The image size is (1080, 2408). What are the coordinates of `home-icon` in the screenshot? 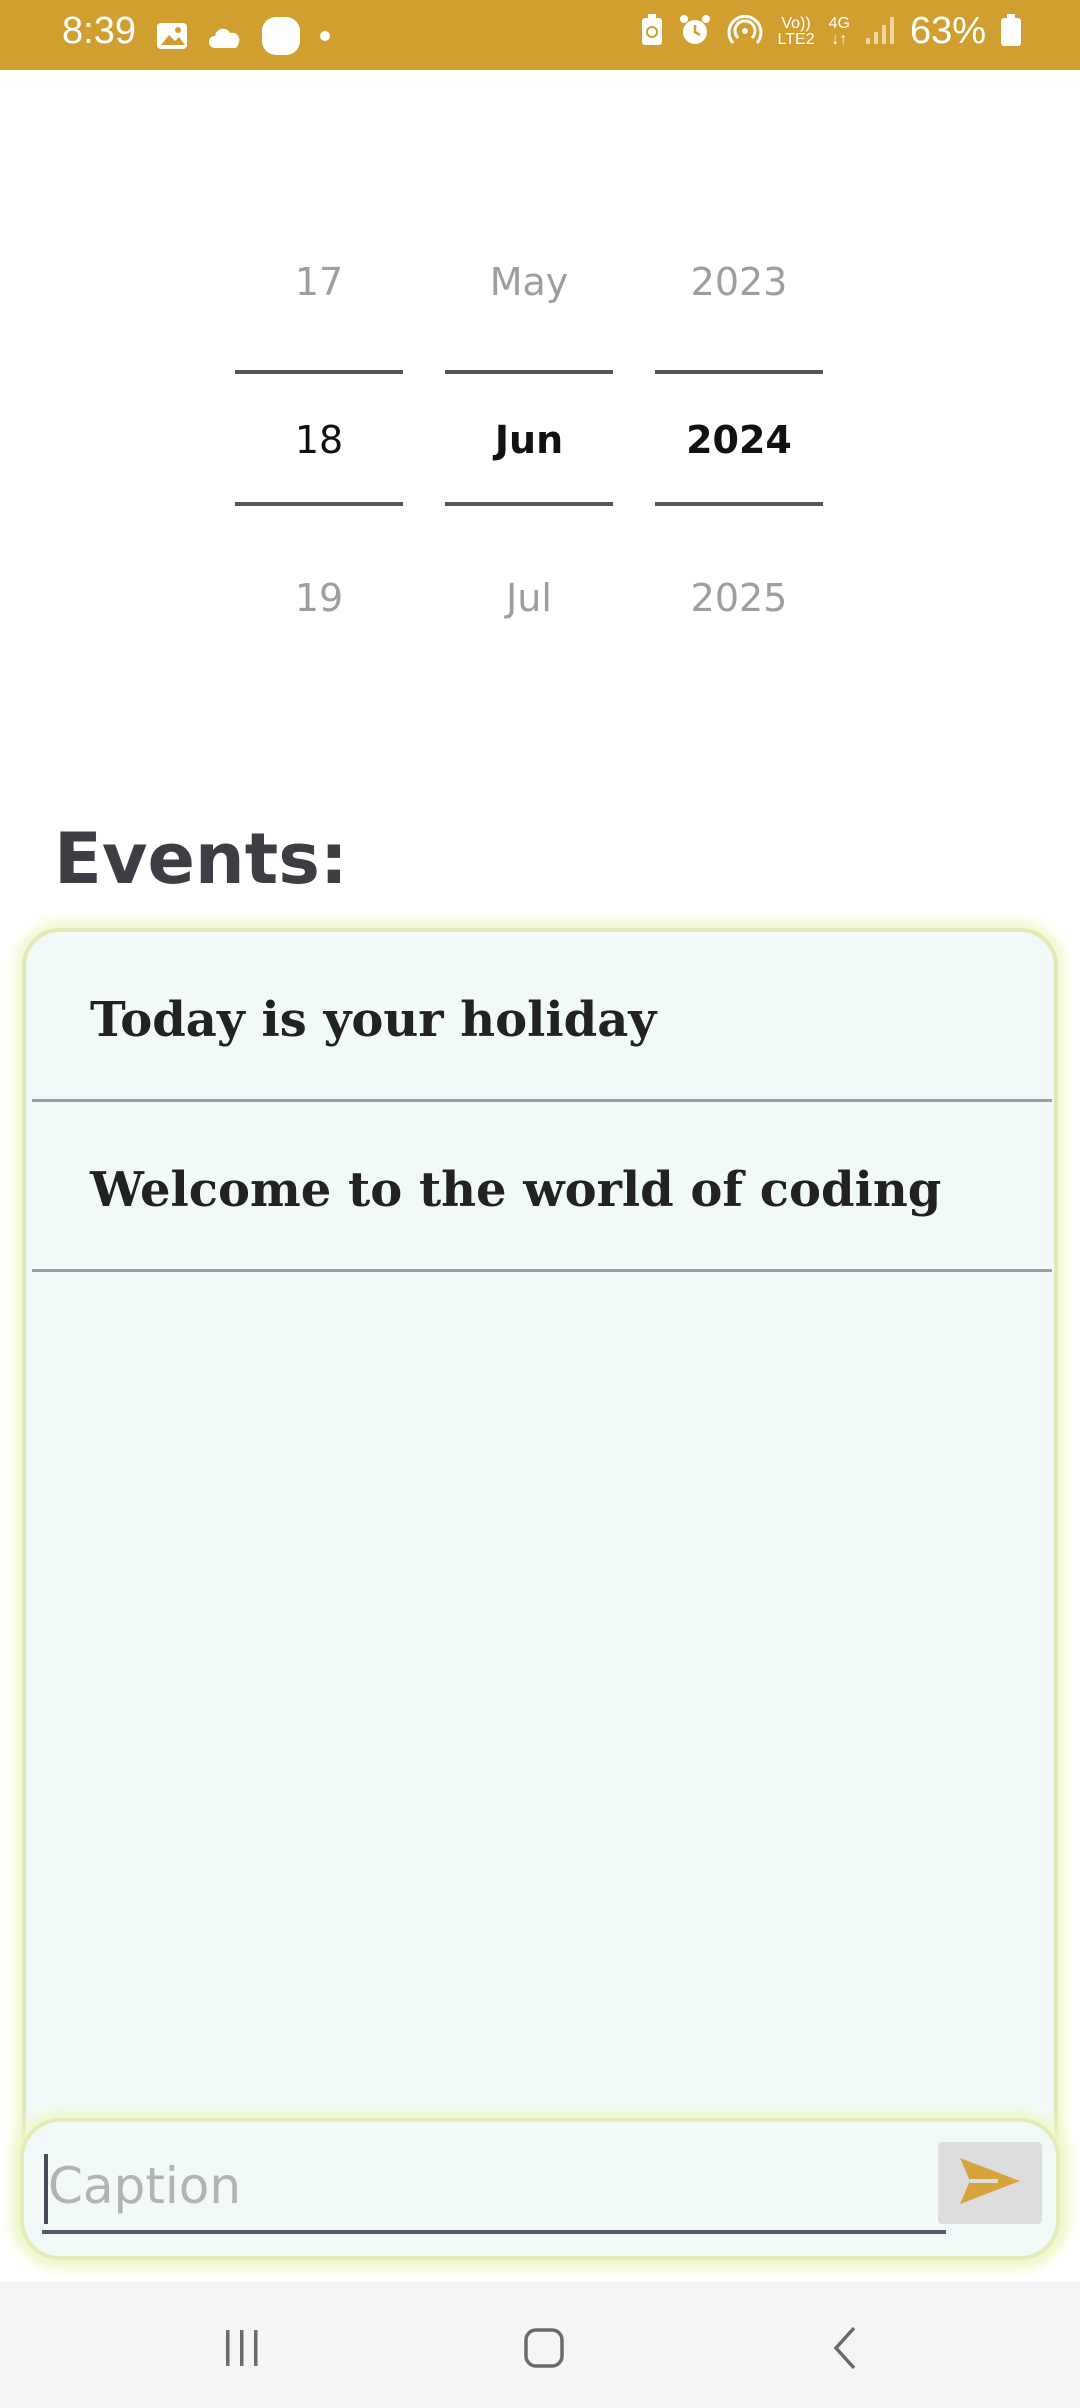 It's located at (544, 2350).